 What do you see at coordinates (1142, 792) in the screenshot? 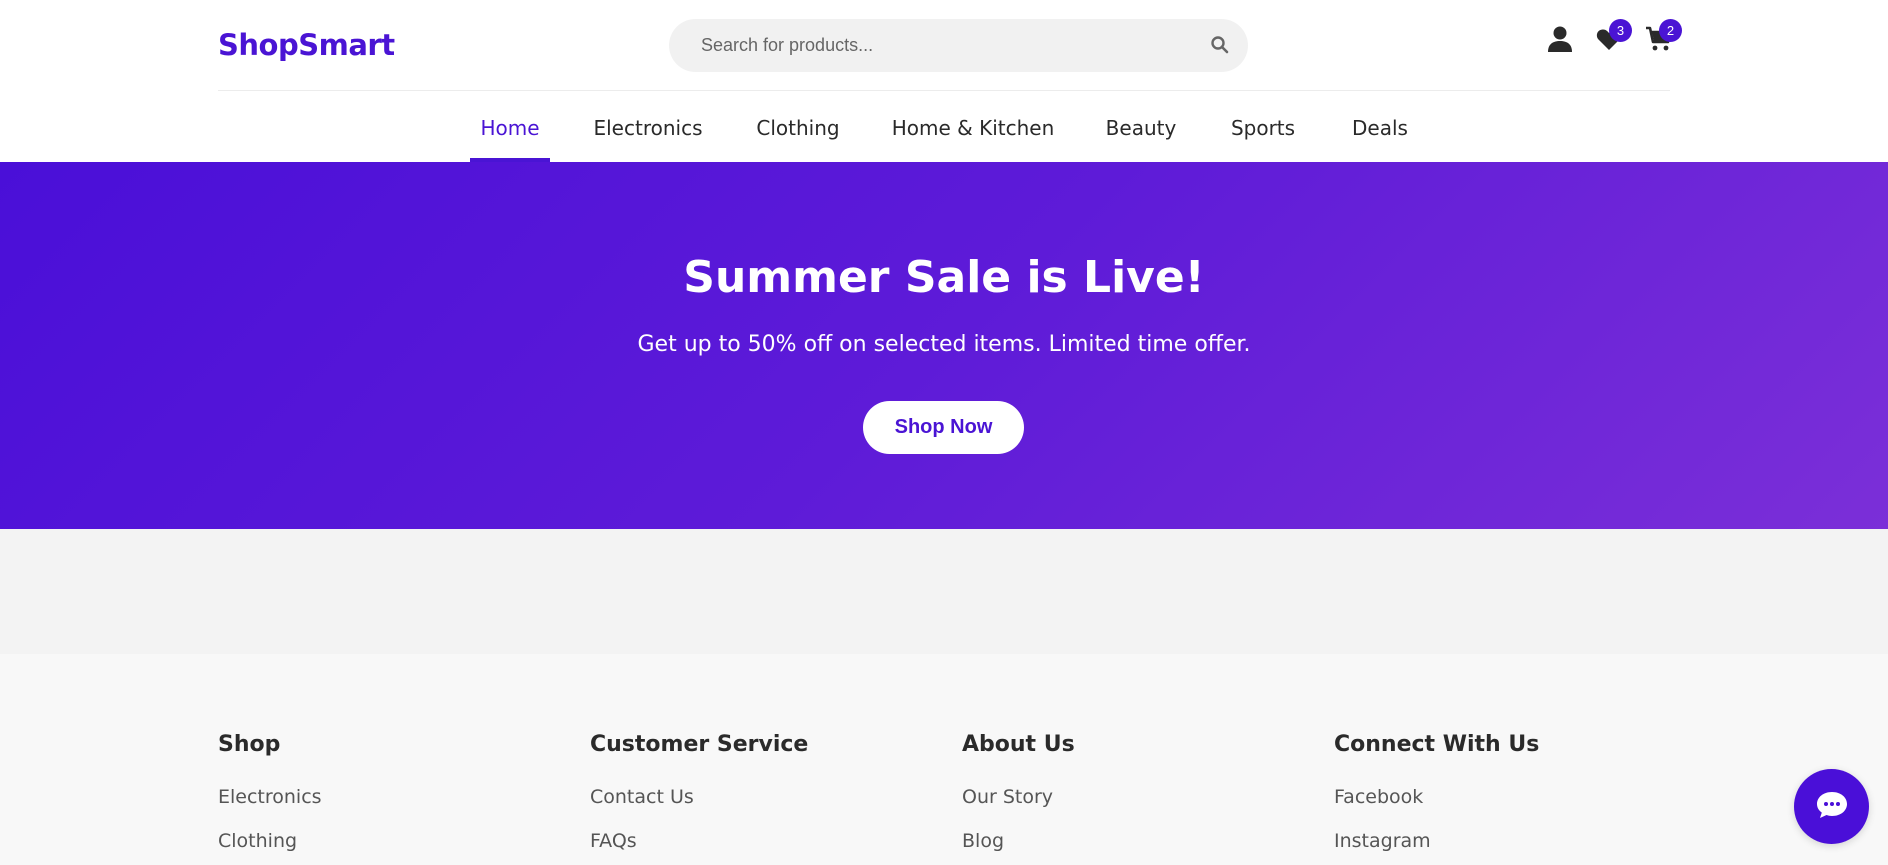
I see `footer-column-about-us: About Us Our Story Blog` at bounding box center [1142, 792].